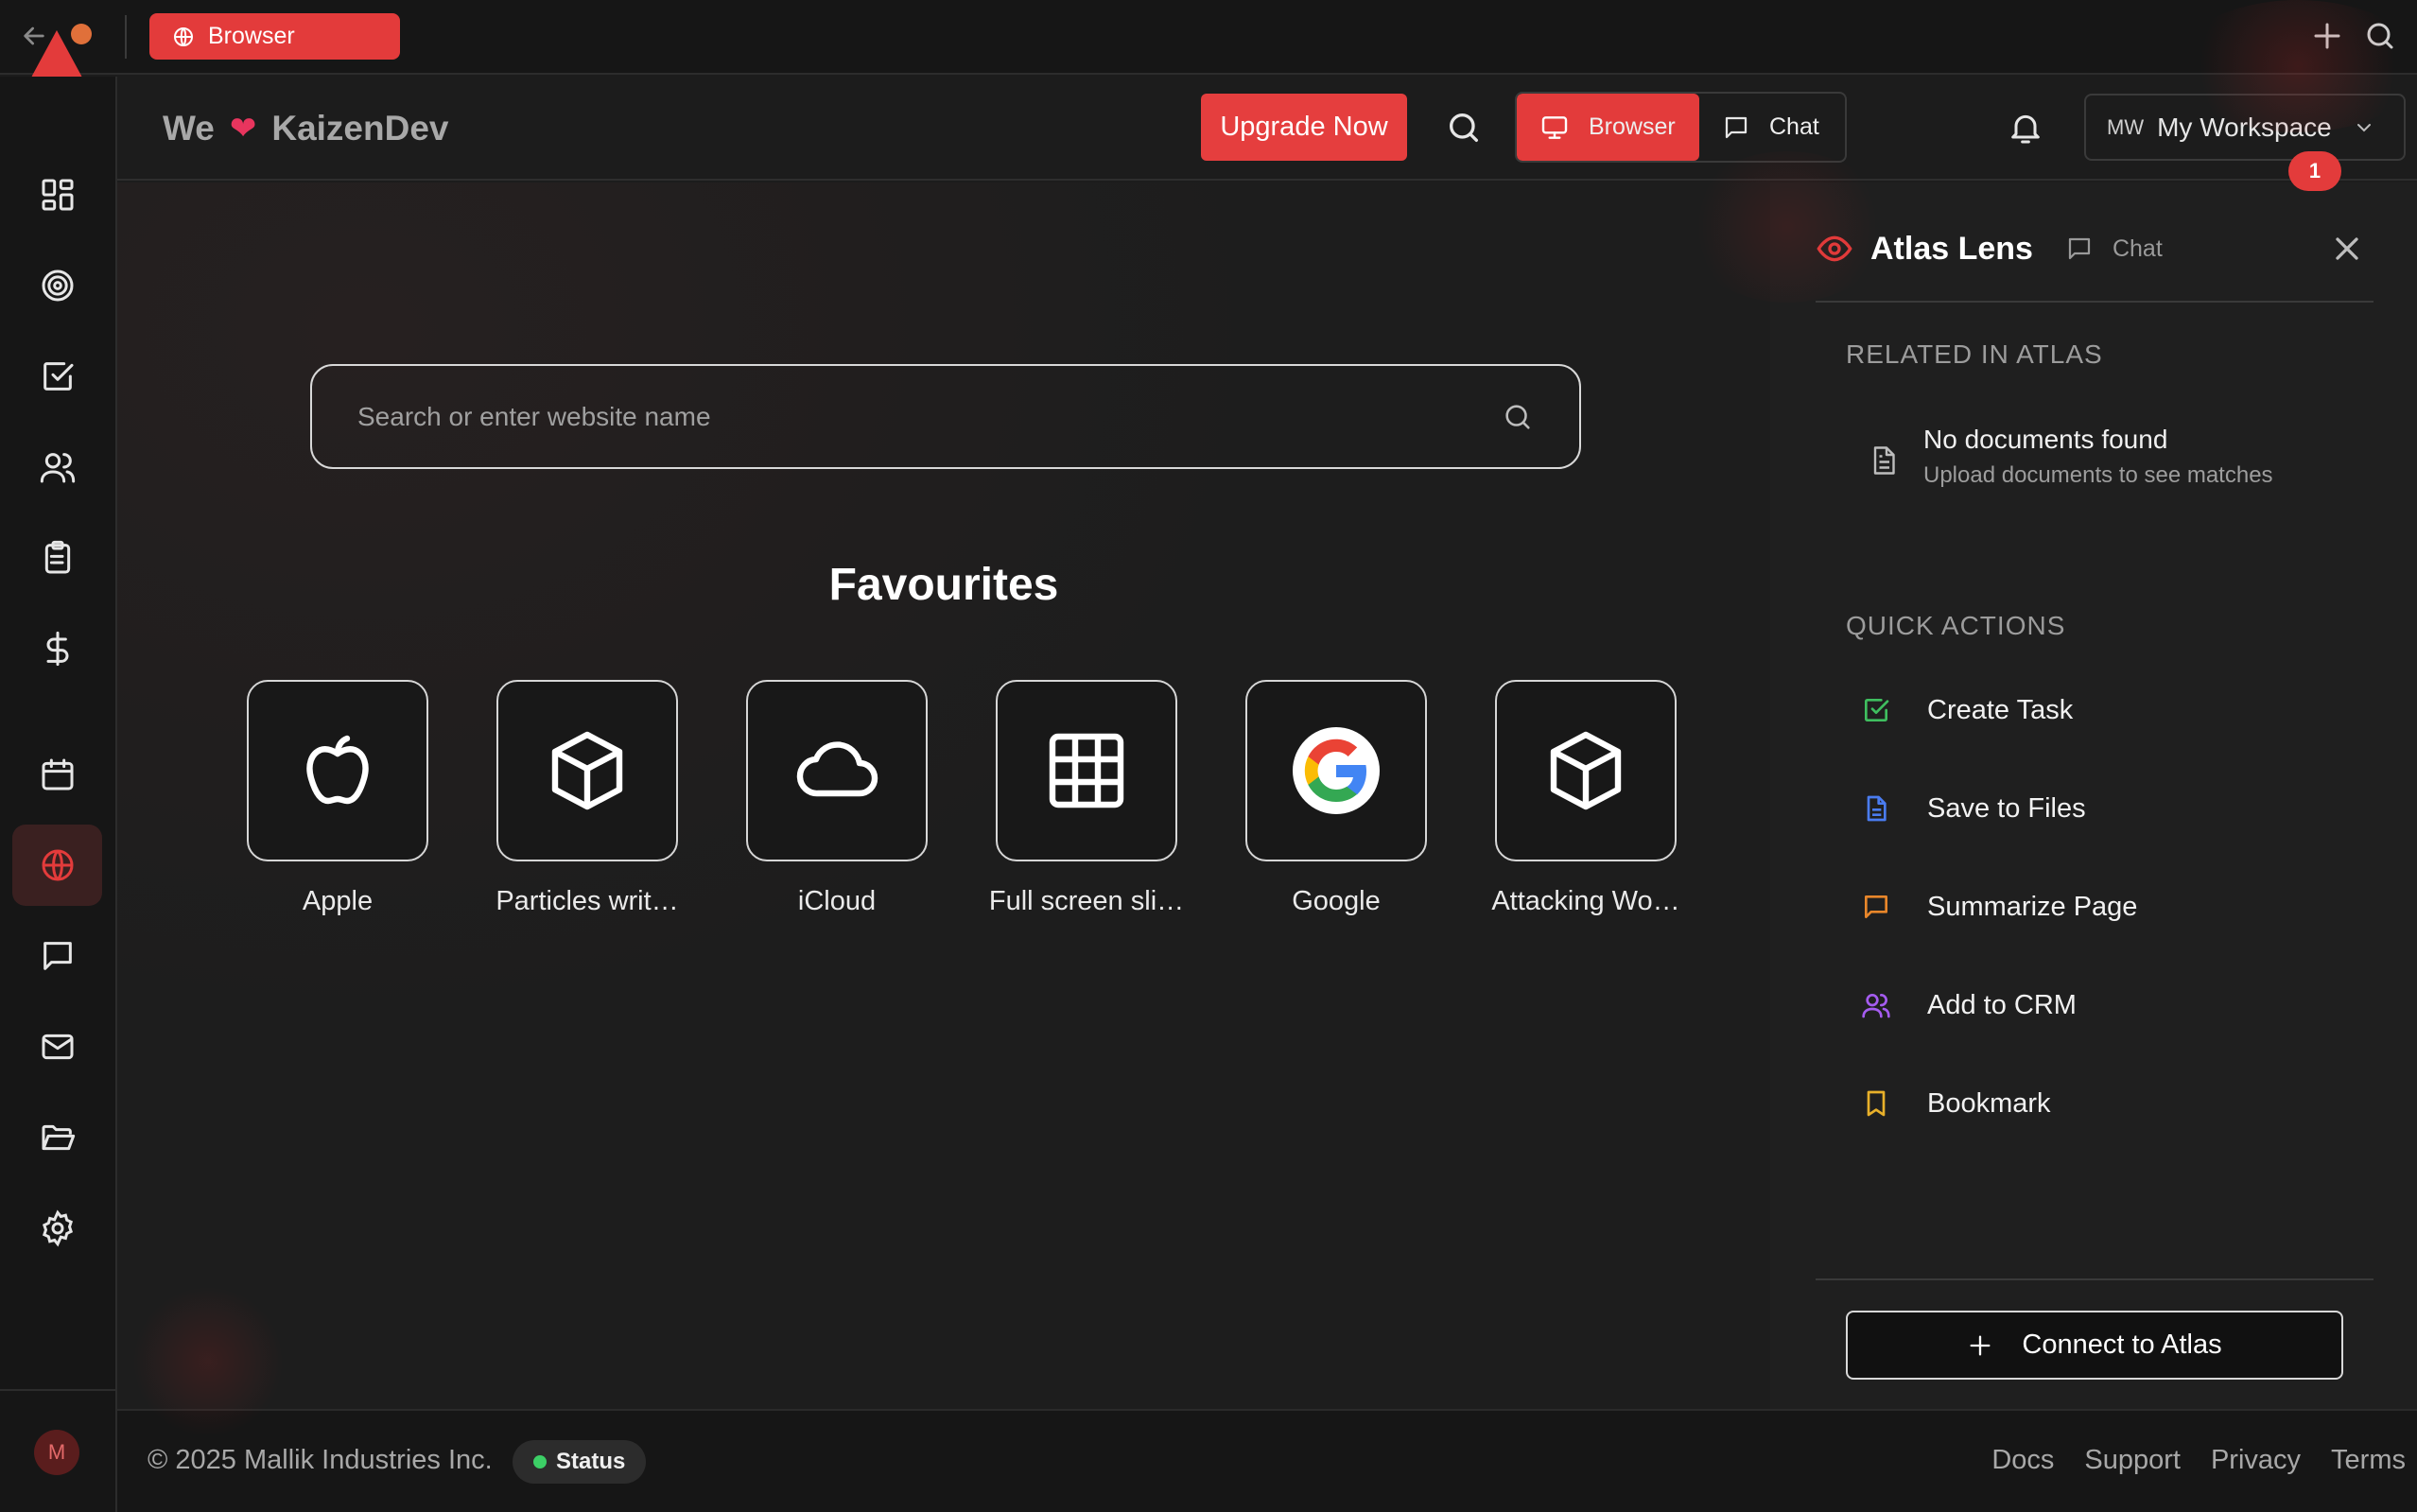  I want to click on tab-label: Browser, so click(251, 36).